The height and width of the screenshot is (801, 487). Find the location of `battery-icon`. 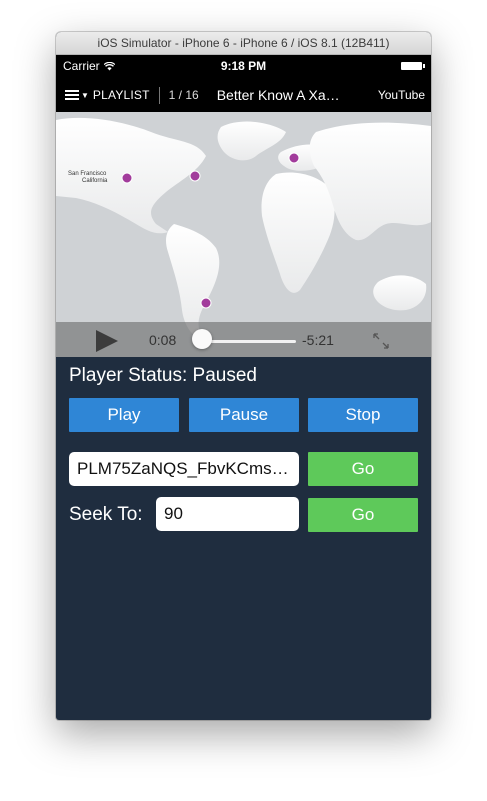

battery-icon is located at coordinates (413, 66).